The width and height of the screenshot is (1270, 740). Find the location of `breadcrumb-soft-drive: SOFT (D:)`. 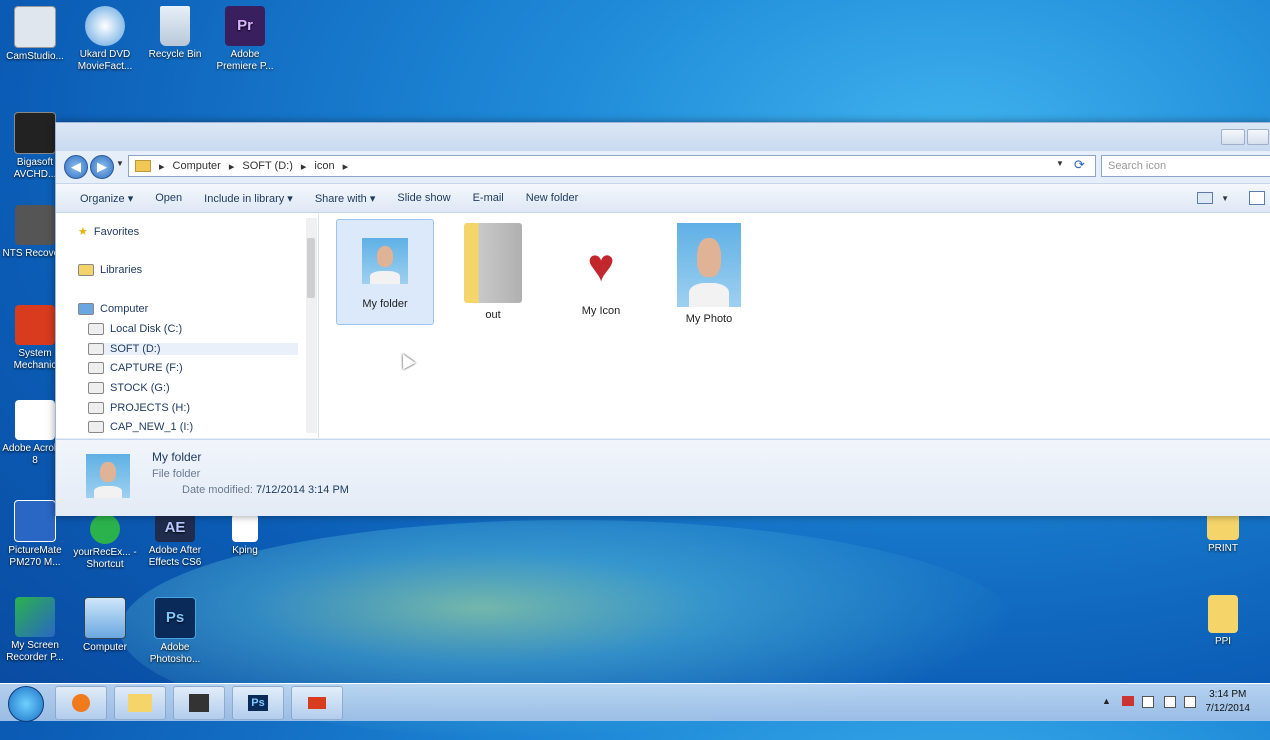

breadcrumb-soft-drive: SOFT (D:) is located at coordinates (267, 166).